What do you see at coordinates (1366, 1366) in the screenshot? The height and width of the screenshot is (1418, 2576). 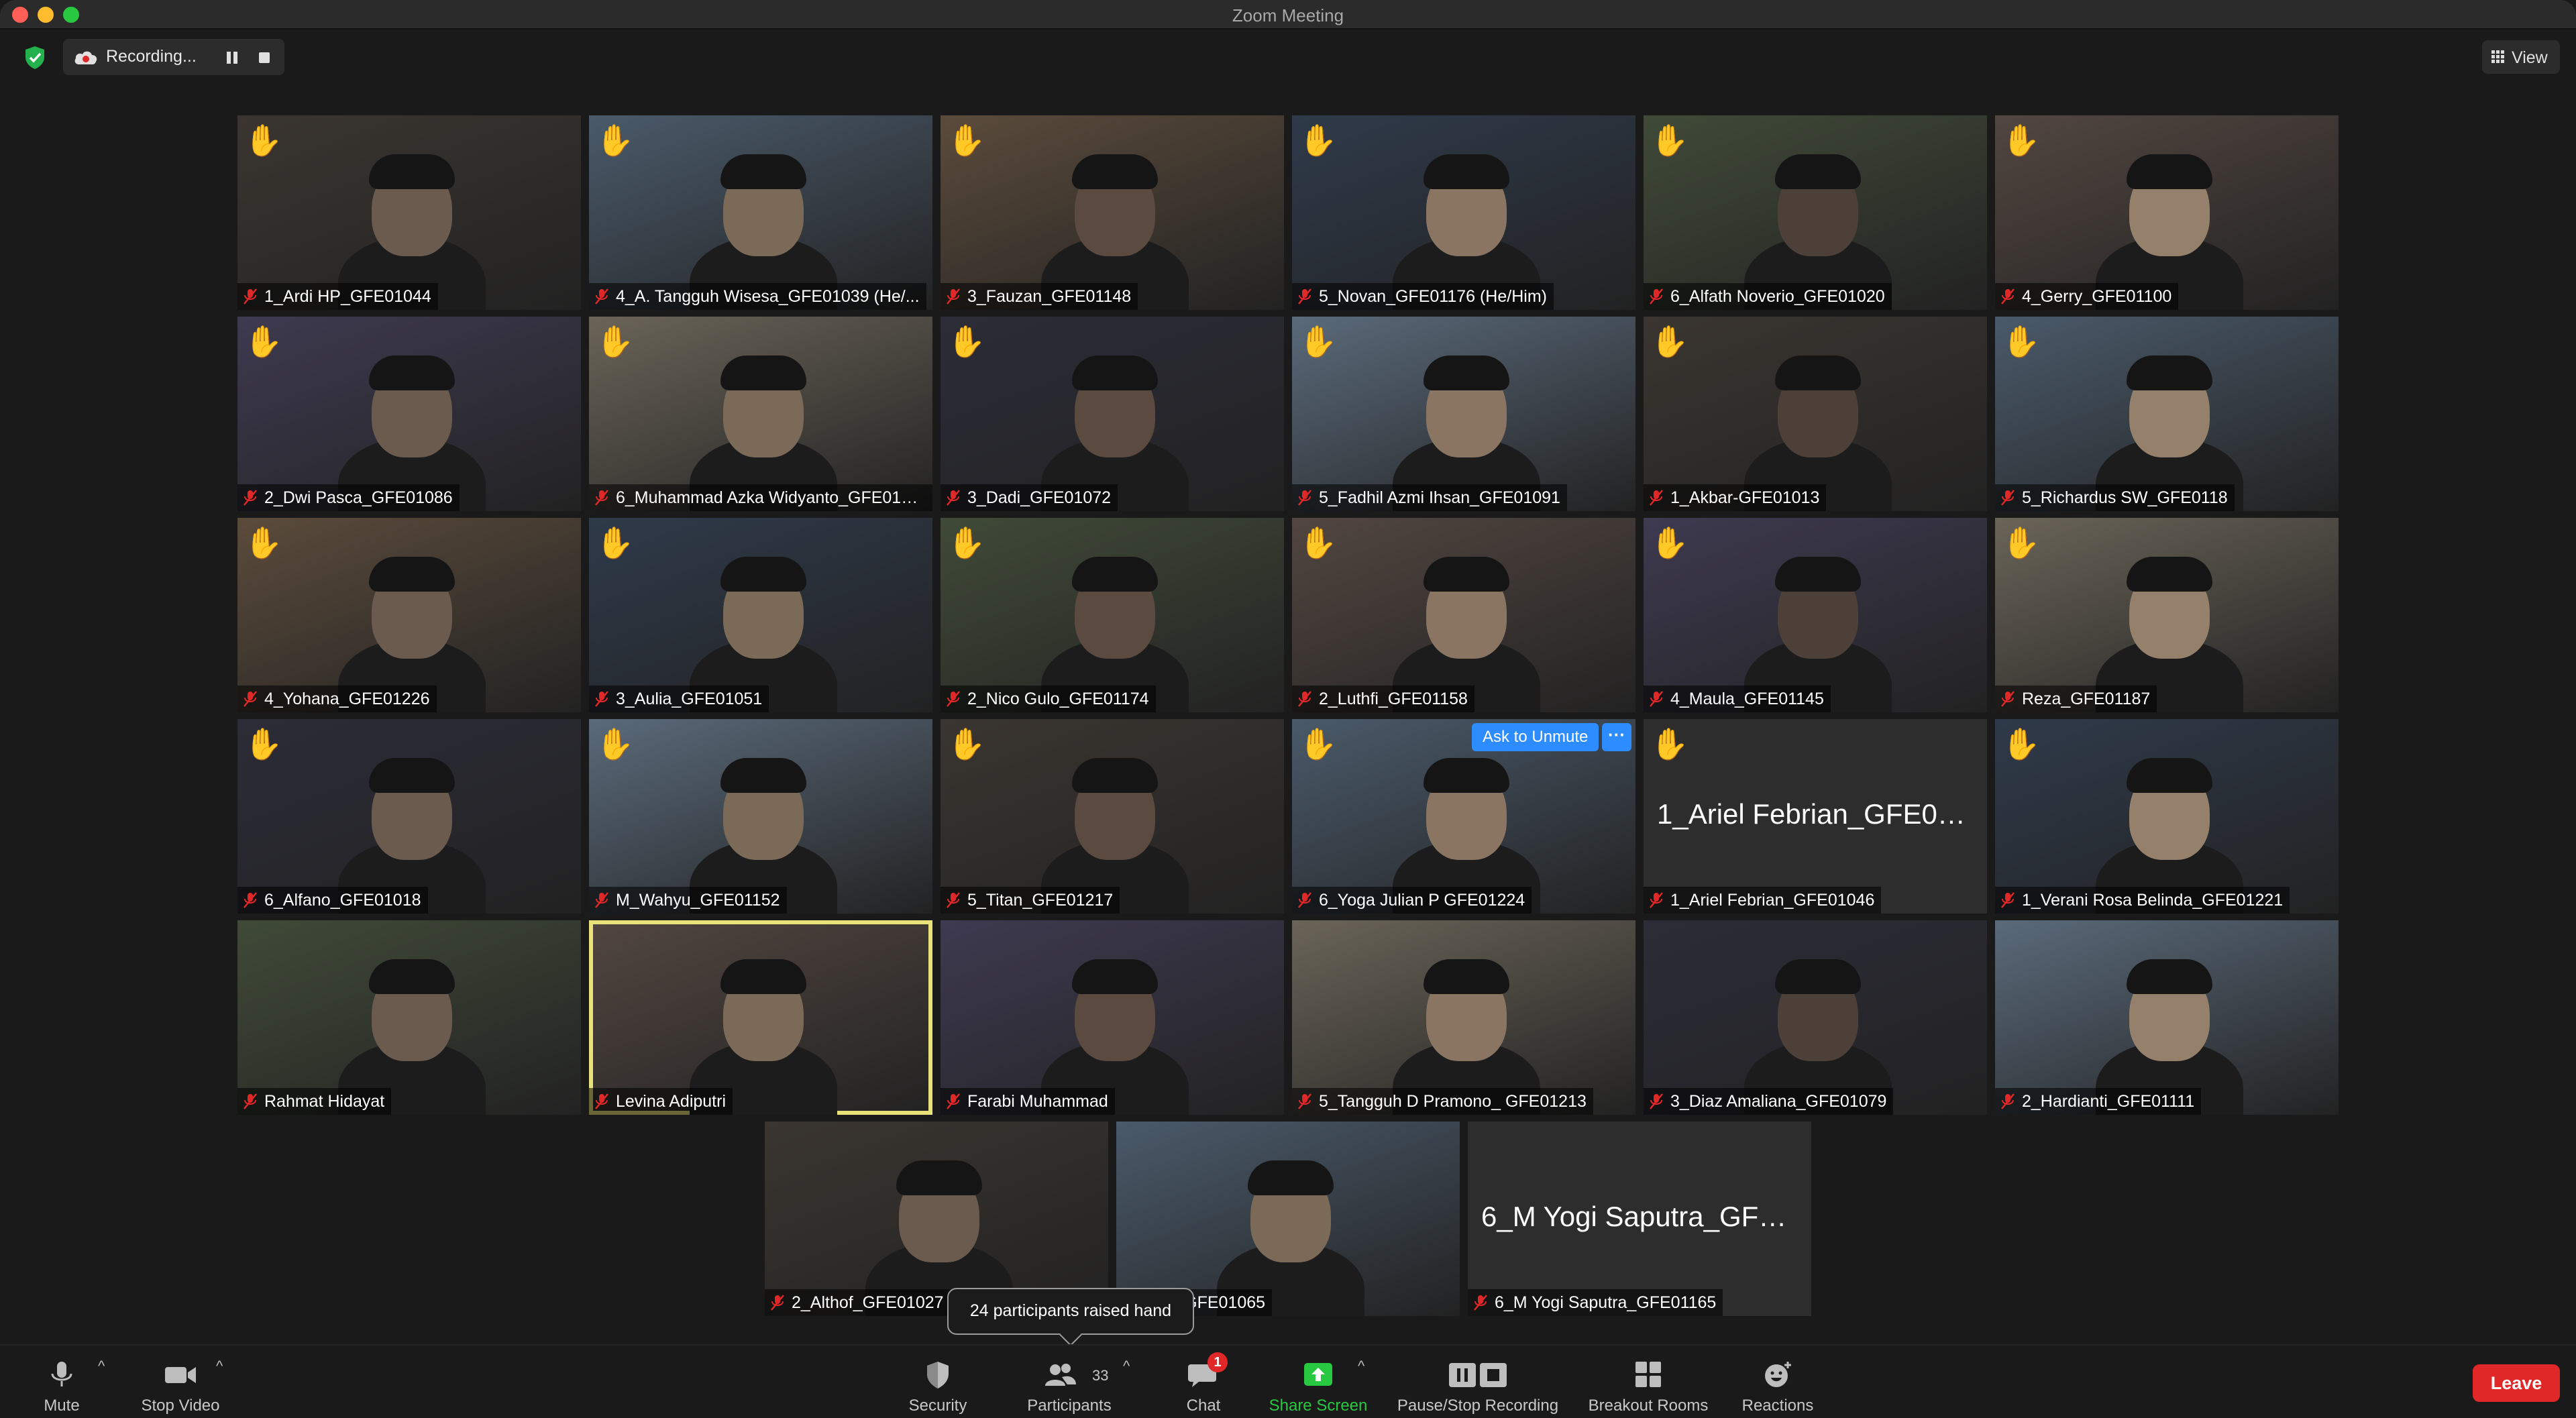 I see `share-options-caret: ^` at bounding box center [1366, 1366].